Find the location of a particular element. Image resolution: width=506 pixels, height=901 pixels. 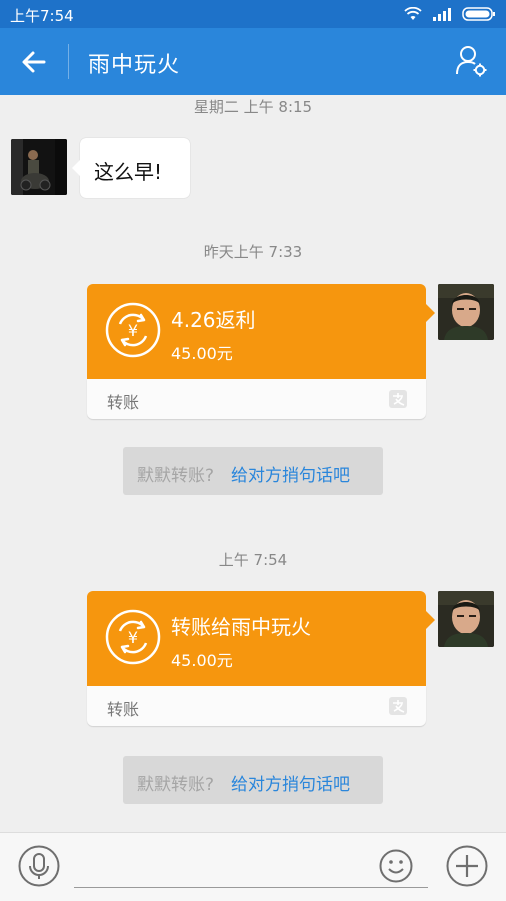

back-arrow-icon is located at coordinates (34, 62).